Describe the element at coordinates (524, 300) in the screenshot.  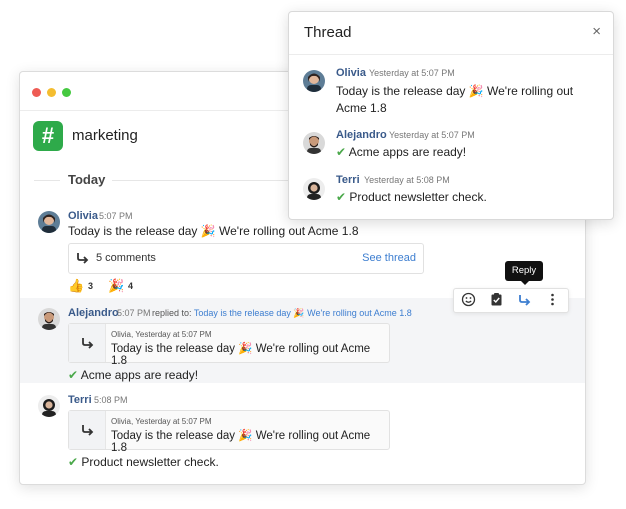
I see `reply-icon` at that location.